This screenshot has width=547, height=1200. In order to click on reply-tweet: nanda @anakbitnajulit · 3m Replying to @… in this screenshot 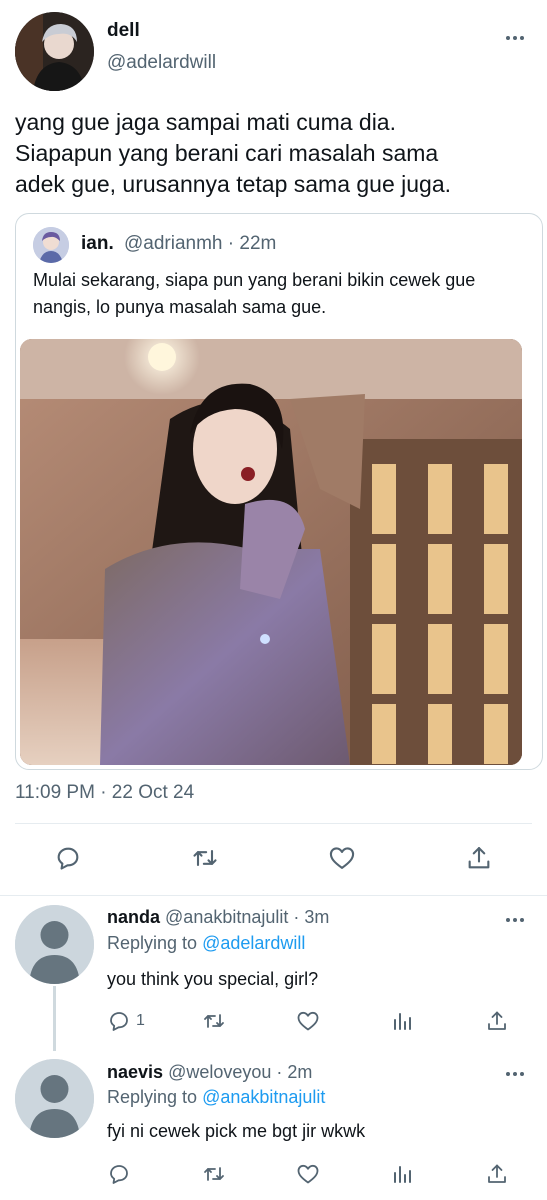, I will do `click(273, 973)`.